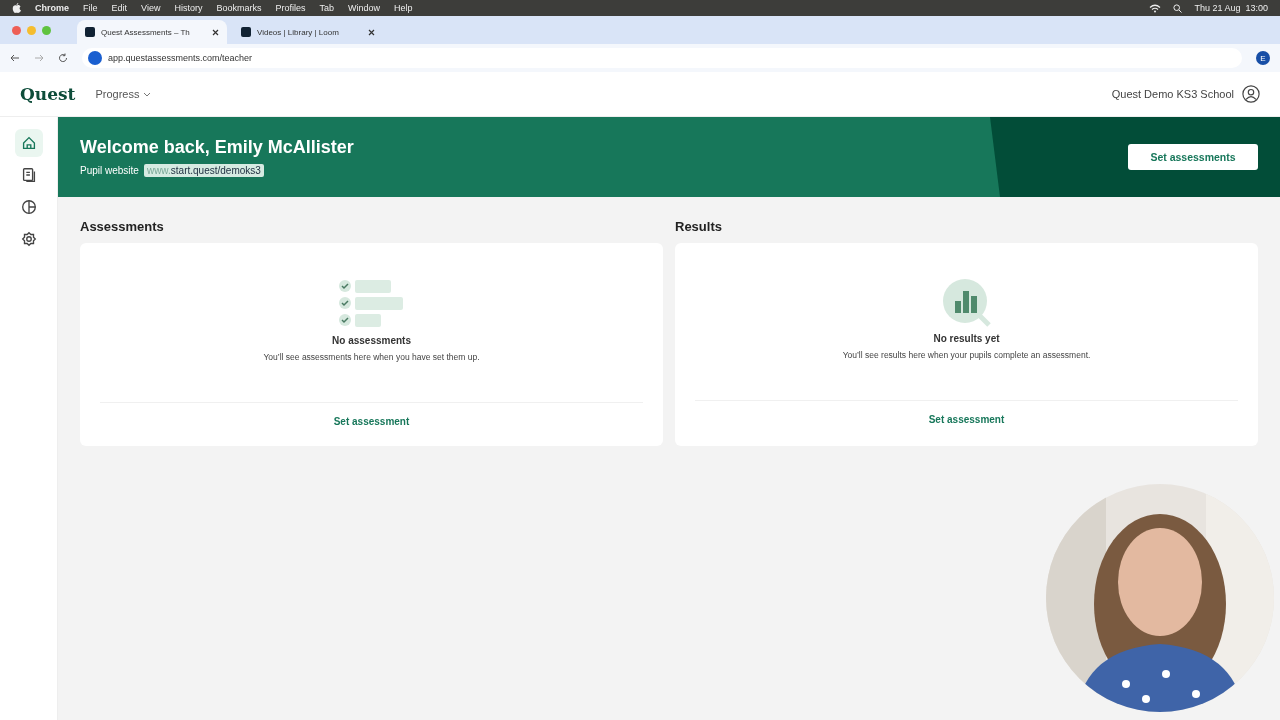 Image resolution: width=1280 pixels, height=720 pixels. Describe the element at coordinates (239, 8) in the screenshot. I see `menu-item: Bookmarks` at that location.